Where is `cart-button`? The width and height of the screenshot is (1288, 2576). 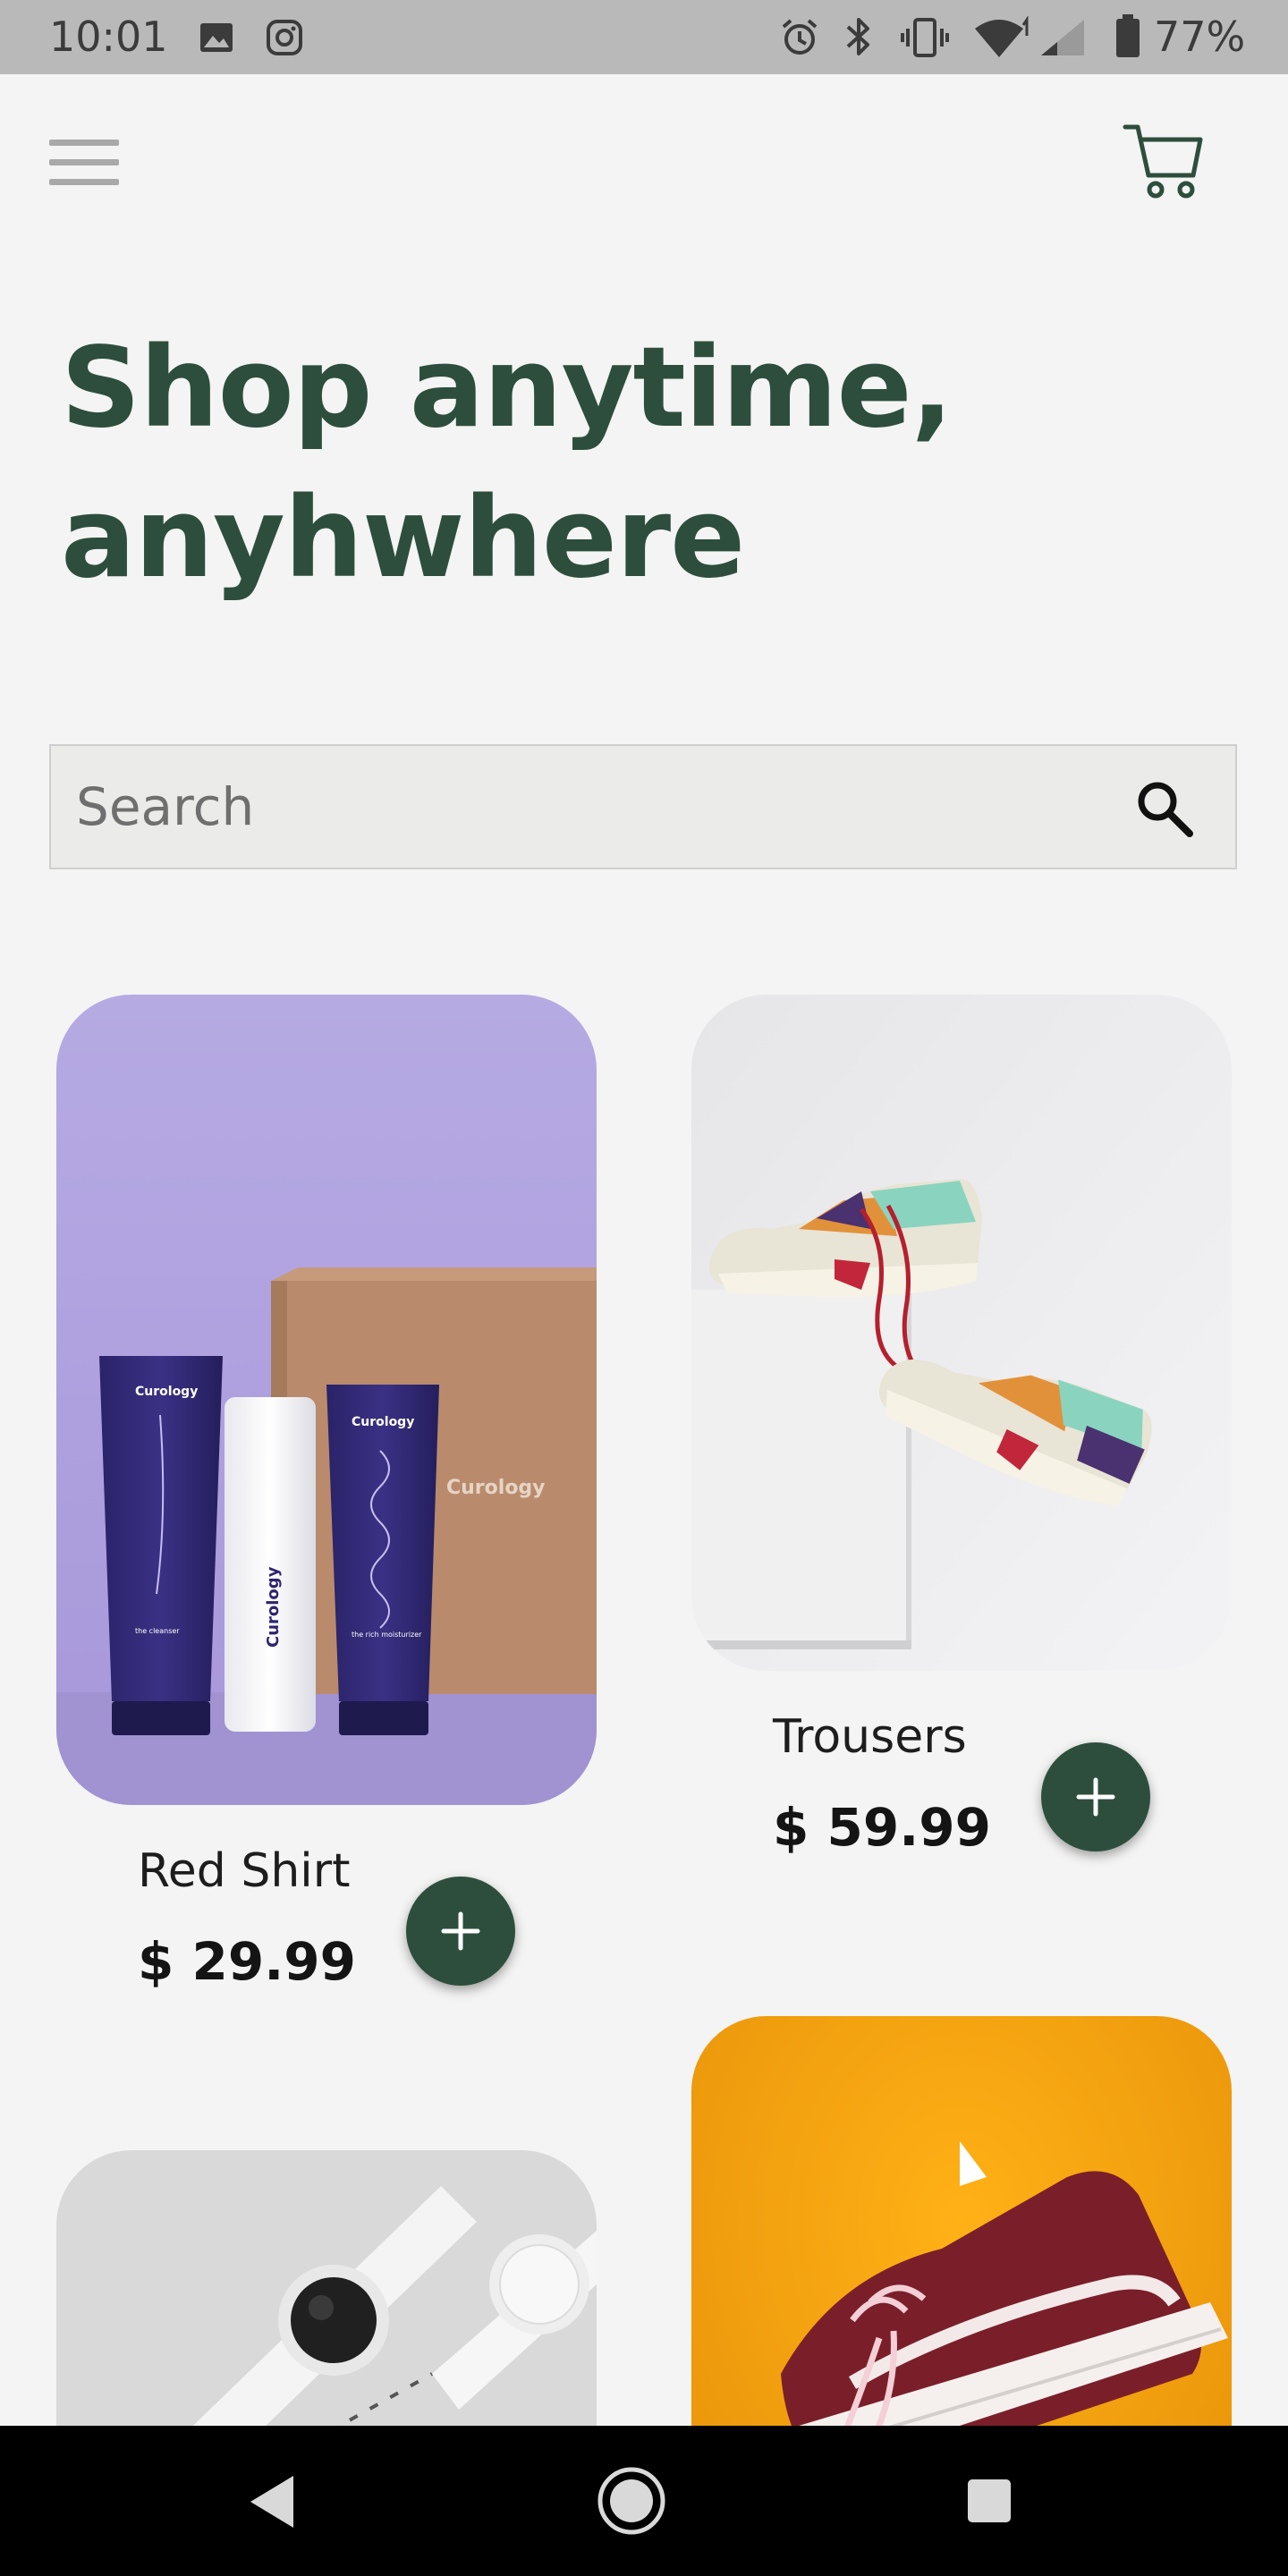 cart-button is located at coordinates (1163, 161).